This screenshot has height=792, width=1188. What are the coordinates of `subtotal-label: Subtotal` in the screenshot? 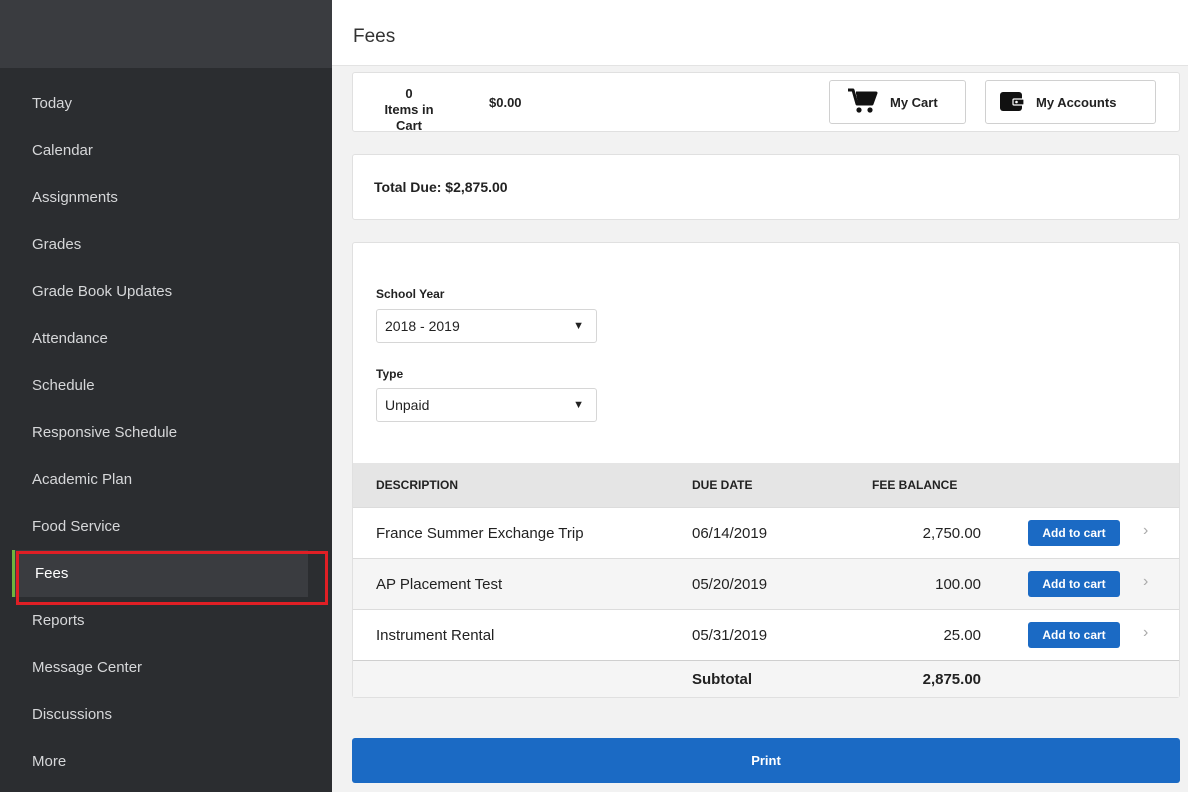 It's located at (722, 679).